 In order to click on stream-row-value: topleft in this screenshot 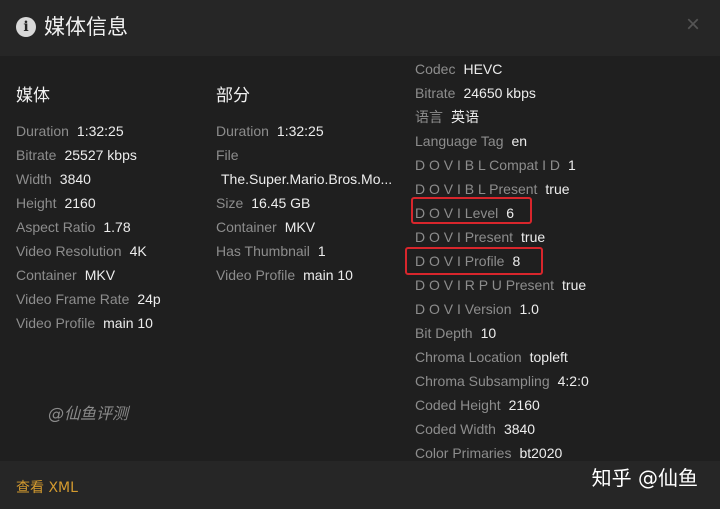, I will do `click(548, 357)`.